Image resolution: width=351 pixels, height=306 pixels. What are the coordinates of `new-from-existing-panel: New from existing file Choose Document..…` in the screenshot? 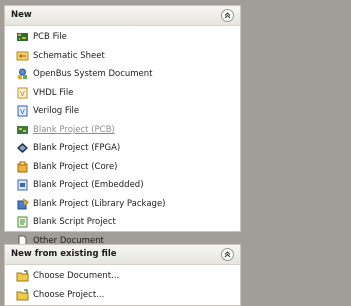 It's located at (122, 275).